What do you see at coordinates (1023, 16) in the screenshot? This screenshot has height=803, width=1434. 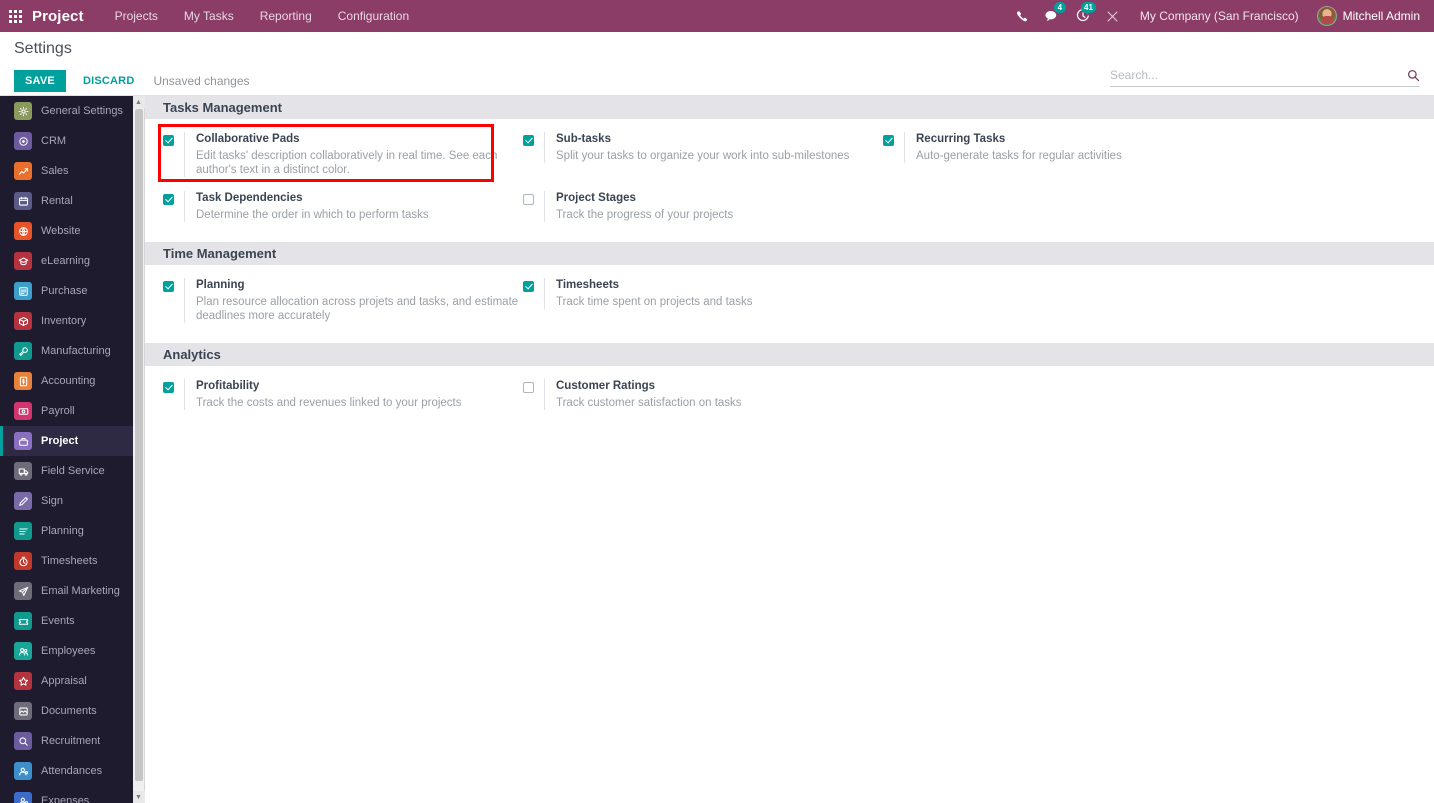 I see `phone-icon` at bounding box center [1023, 16].